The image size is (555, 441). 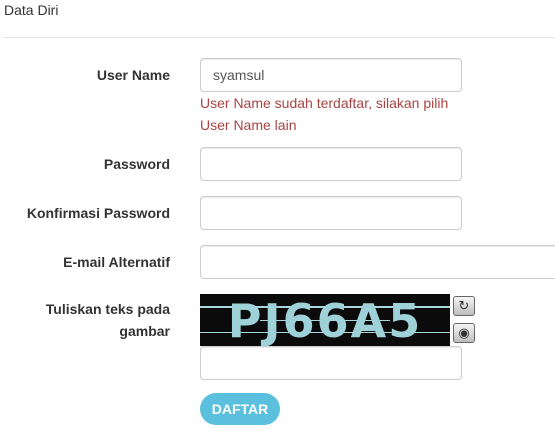 What do you see at coordinates (240, 409) in the screenshot?
I see `register-button: DAFTAR` at bounding box center [240, 409].